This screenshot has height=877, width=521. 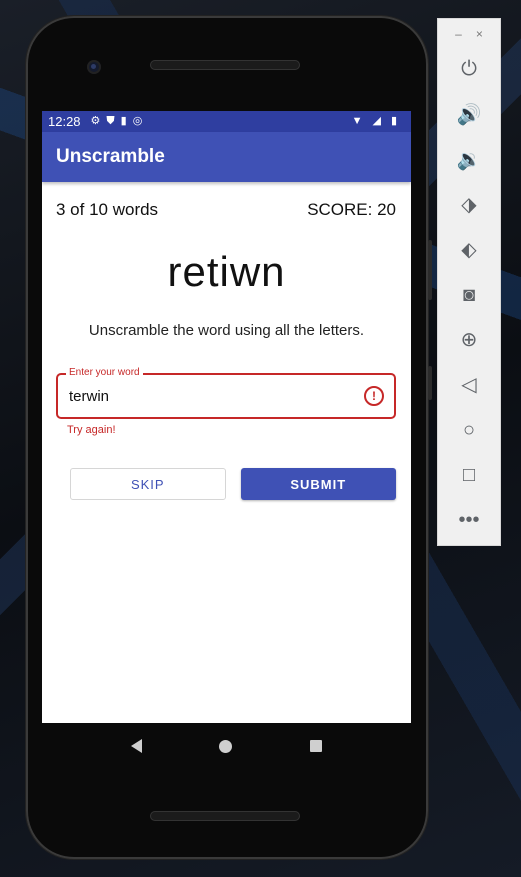 I want to click on back-icon: ◁, so click(x=469, y=385).